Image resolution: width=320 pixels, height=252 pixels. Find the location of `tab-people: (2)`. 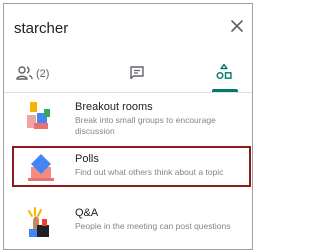

tab-people: (2) is located at coordinates (41, 74).